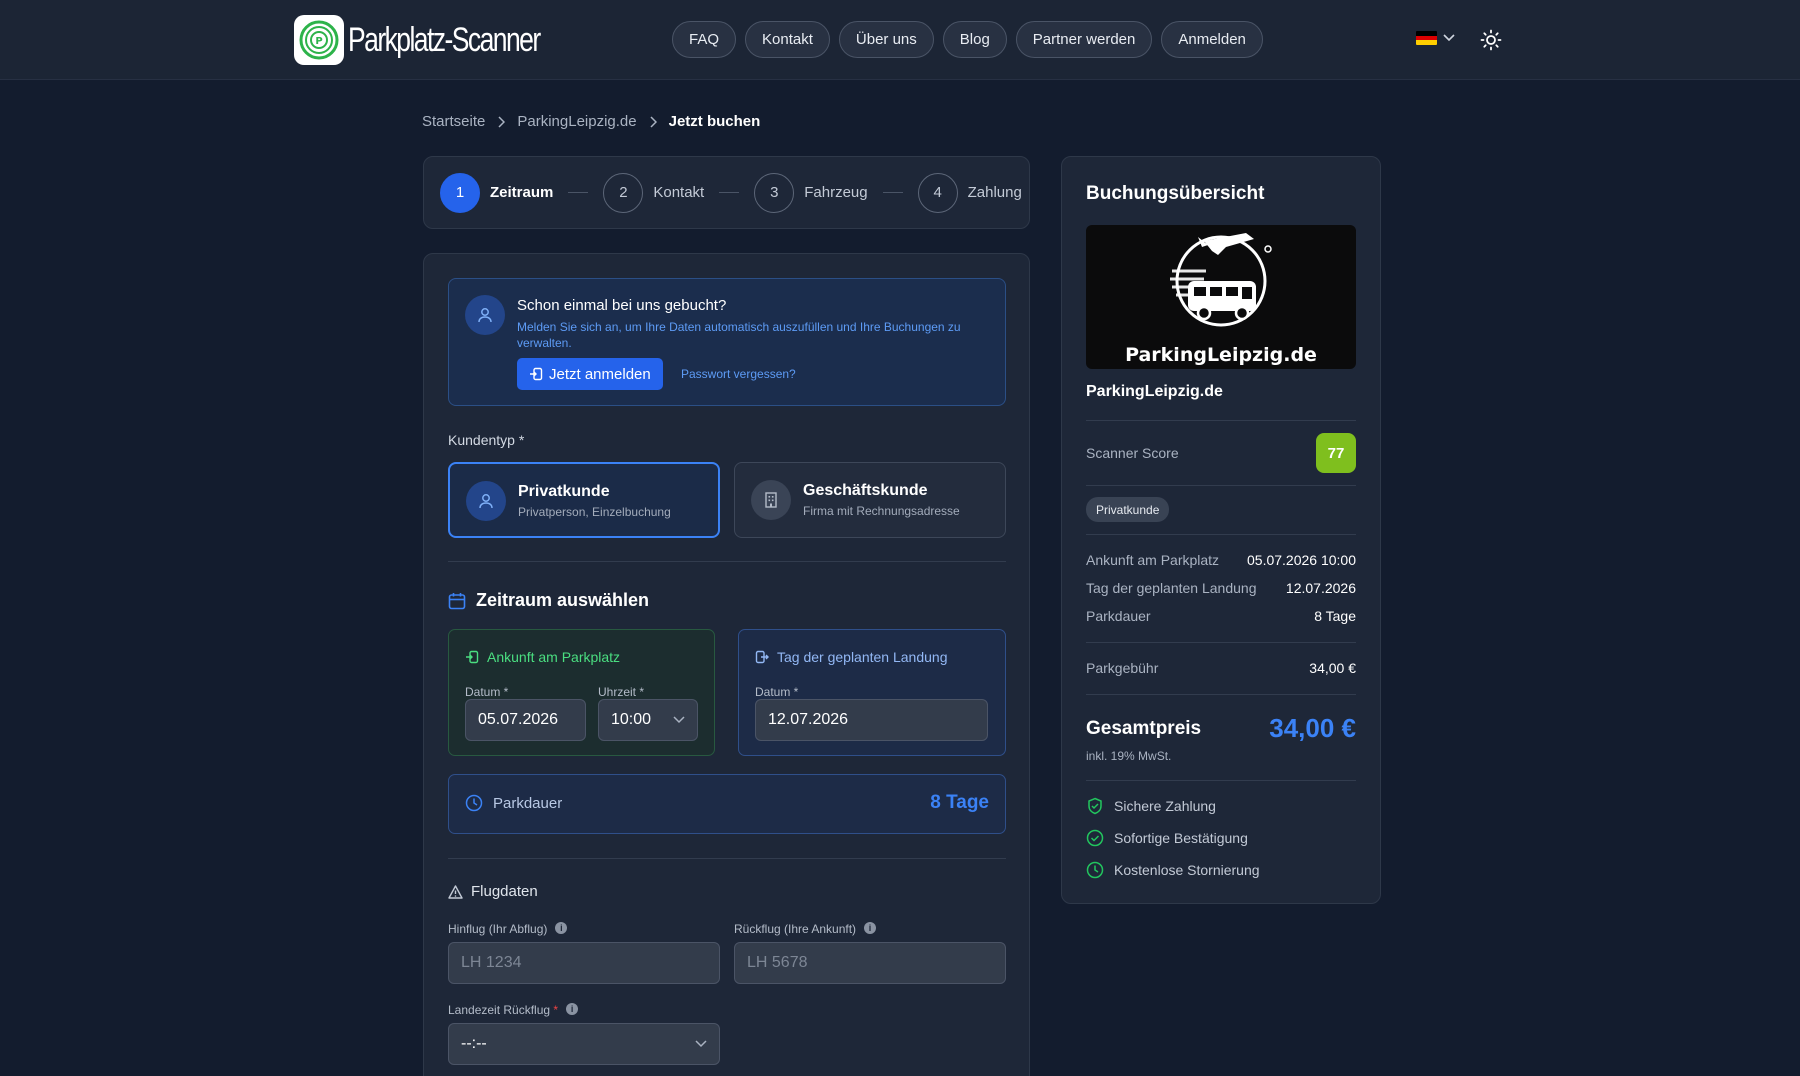 The image size is (1800, 1076). I want to click on step-kontakt: 2 Kontakt, so click(653, 192).